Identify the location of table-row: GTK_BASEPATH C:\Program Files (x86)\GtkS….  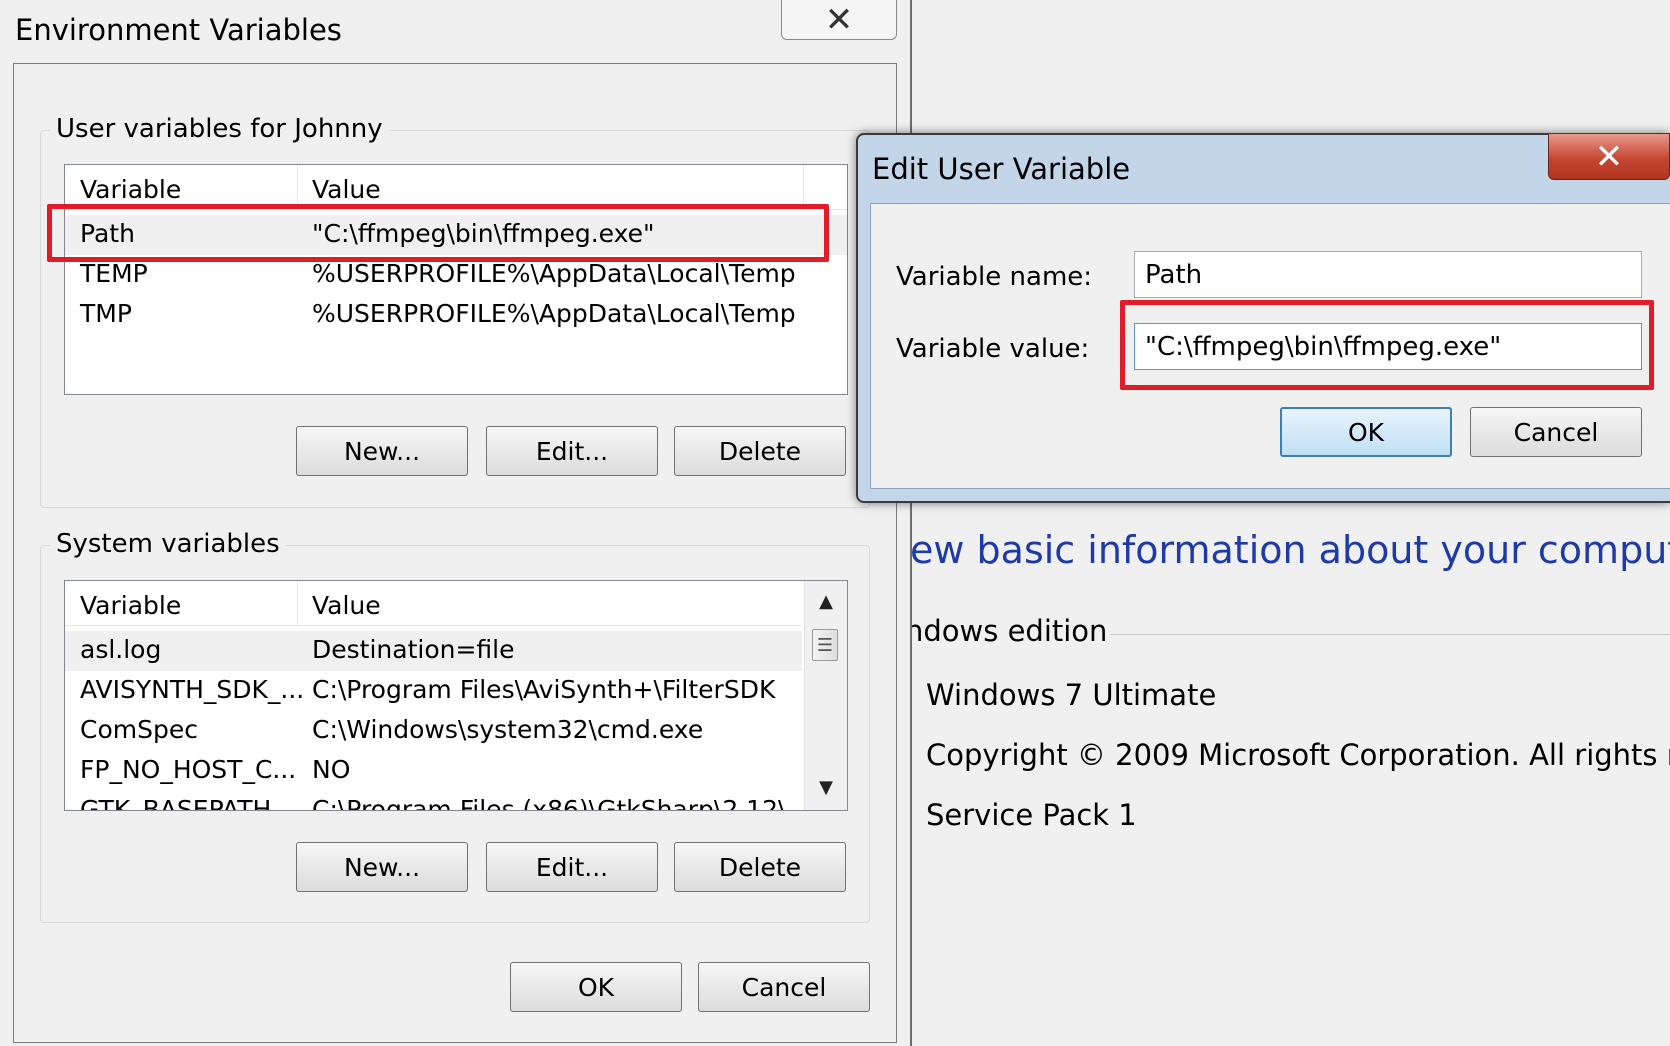
(433, 801).